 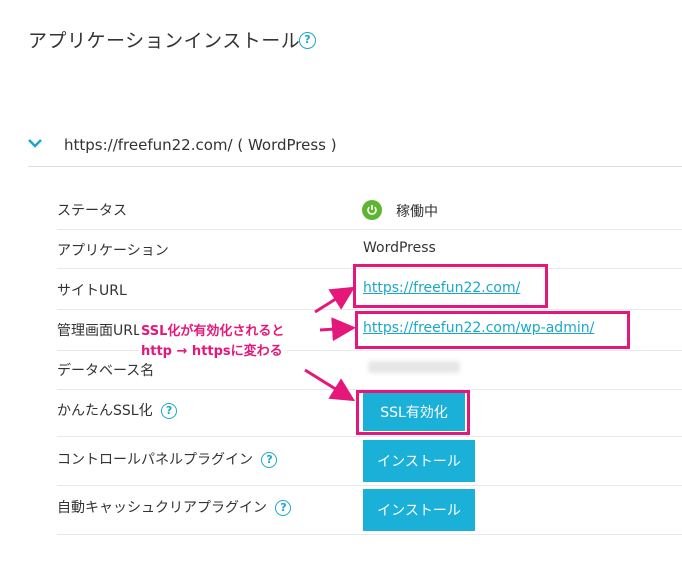 What do you see at coordinates (212, 351) in the screenshot?
I see `annotation-line-2: http → httpsに変わる` at bounding box center [212, 351].